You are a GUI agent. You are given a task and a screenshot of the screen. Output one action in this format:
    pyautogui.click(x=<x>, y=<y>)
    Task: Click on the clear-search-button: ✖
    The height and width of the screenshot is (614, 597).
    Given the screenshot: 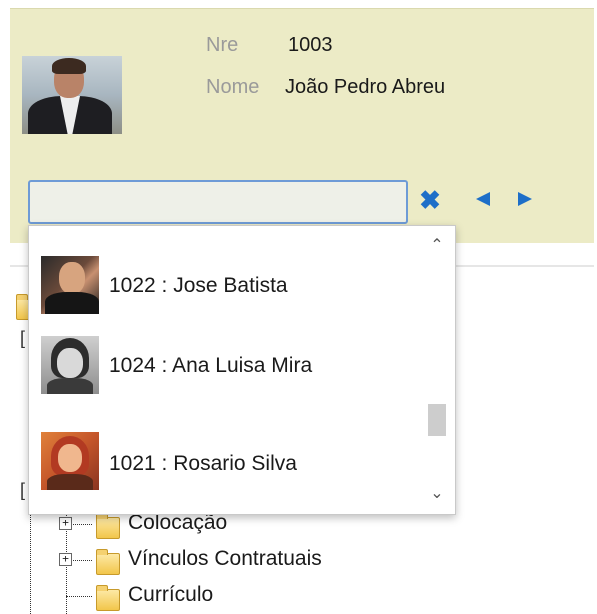 What is the action you would take?
    pyautogui.click(x=430, y=200)
    